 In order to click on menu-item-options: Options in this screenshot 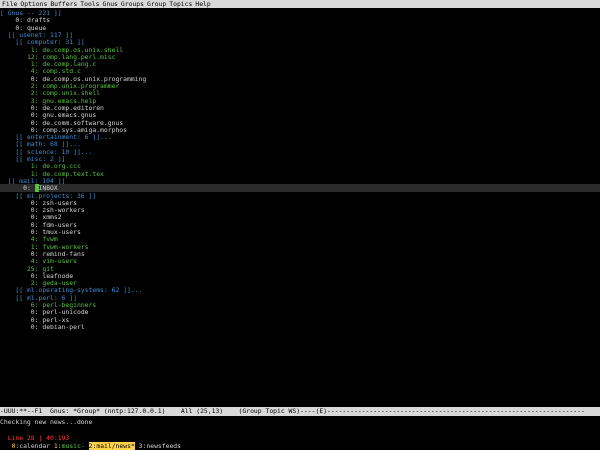, I will do `click(33, 4)`.